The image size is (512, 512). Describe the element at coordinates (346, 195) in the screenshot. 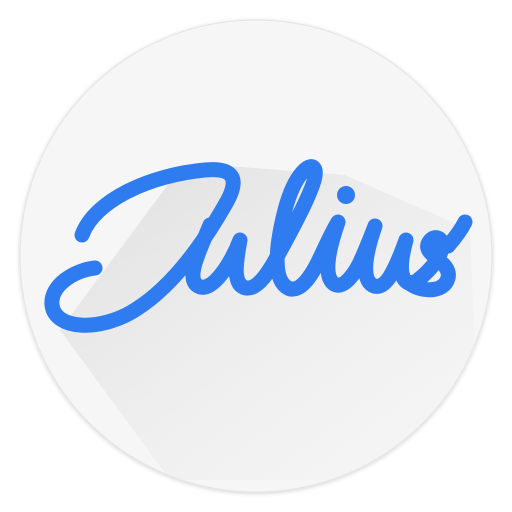

I see `i-dot` at that location.